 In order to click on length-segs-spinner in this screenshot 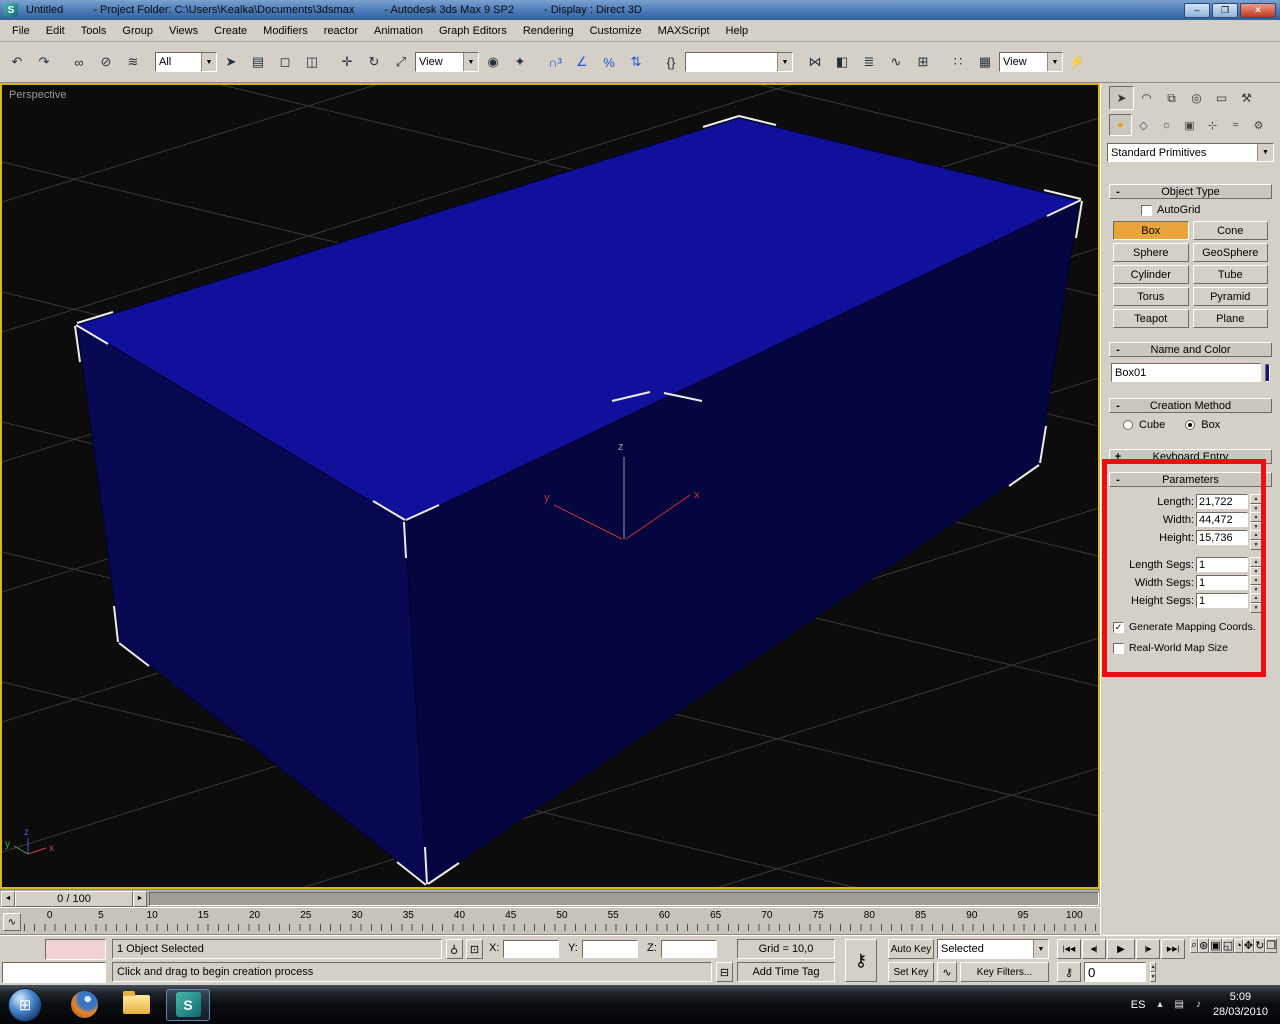, I will do `click(1256, 567)`.